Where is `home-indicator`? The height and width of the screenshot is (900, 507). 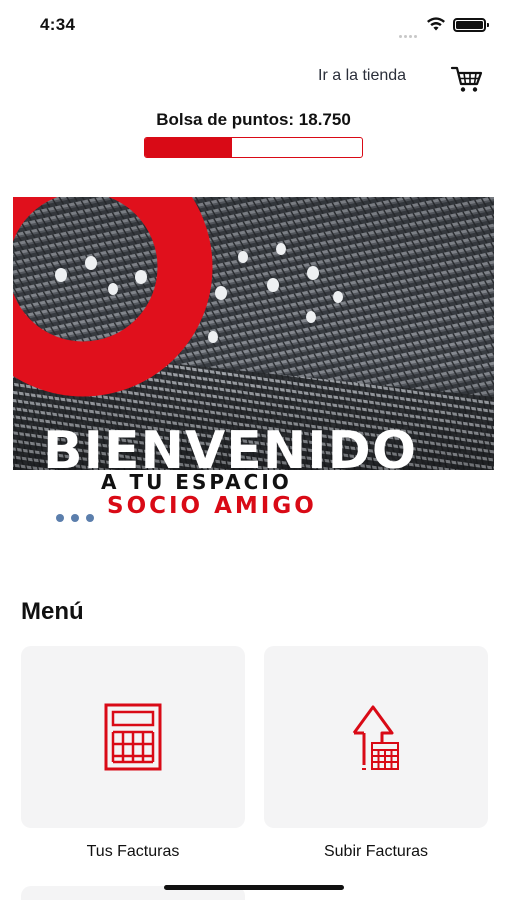
home-indicator is located at coordinates (254, 887).